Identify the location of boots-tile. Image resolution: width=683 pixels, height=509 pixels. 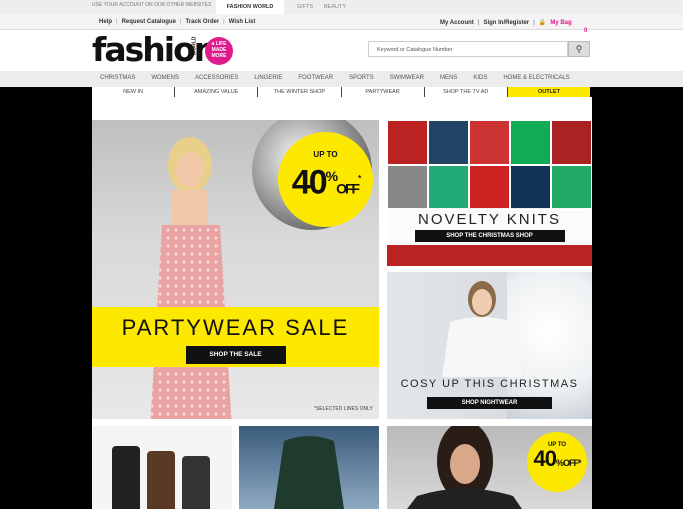
(162, 467).